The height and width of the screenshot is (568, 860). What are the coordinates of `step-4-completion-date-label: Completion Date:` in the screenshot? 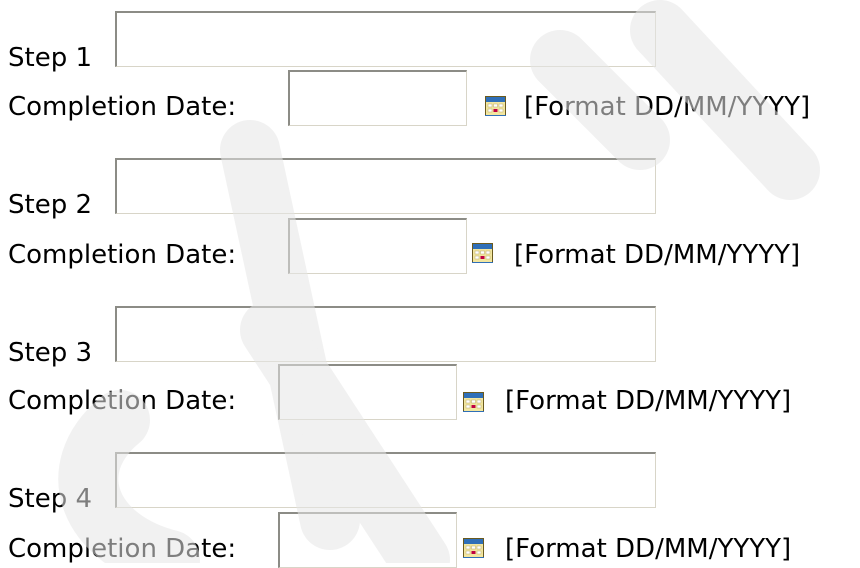 It's located at (122, 549).